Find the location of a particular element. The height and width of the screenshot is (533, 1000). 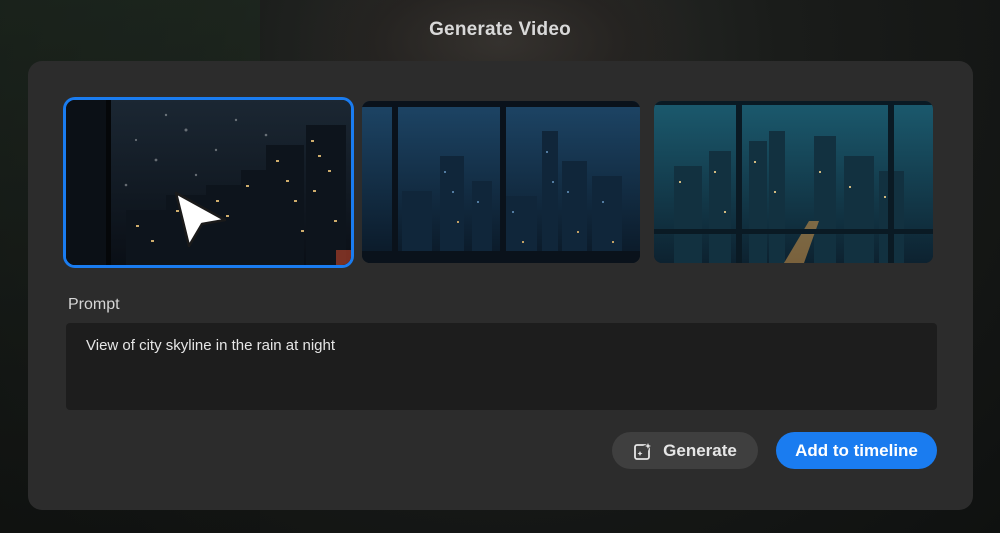

sparkle-generate-icon is located at coordinates (644, 450).